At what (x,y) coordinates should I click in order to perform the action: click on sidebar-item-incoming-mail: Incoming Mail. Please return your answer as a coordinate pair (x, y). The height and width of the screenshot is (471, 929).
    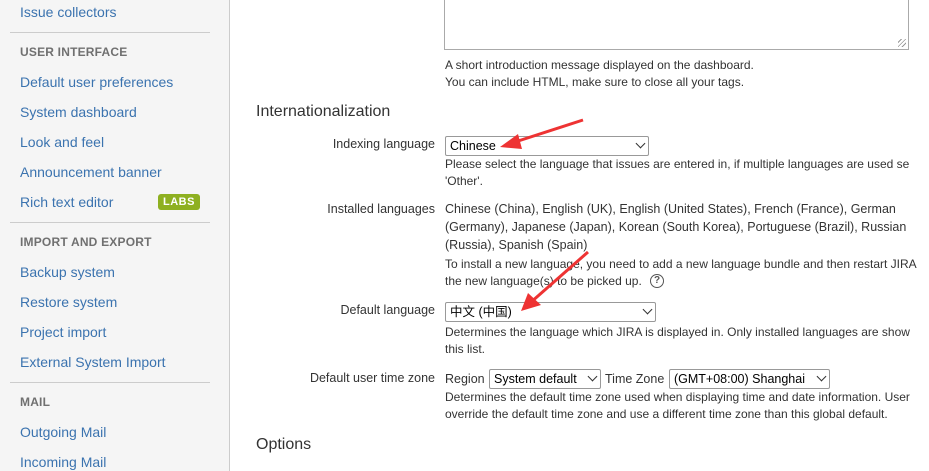
    Looking at the image, I should click on (63, 462).